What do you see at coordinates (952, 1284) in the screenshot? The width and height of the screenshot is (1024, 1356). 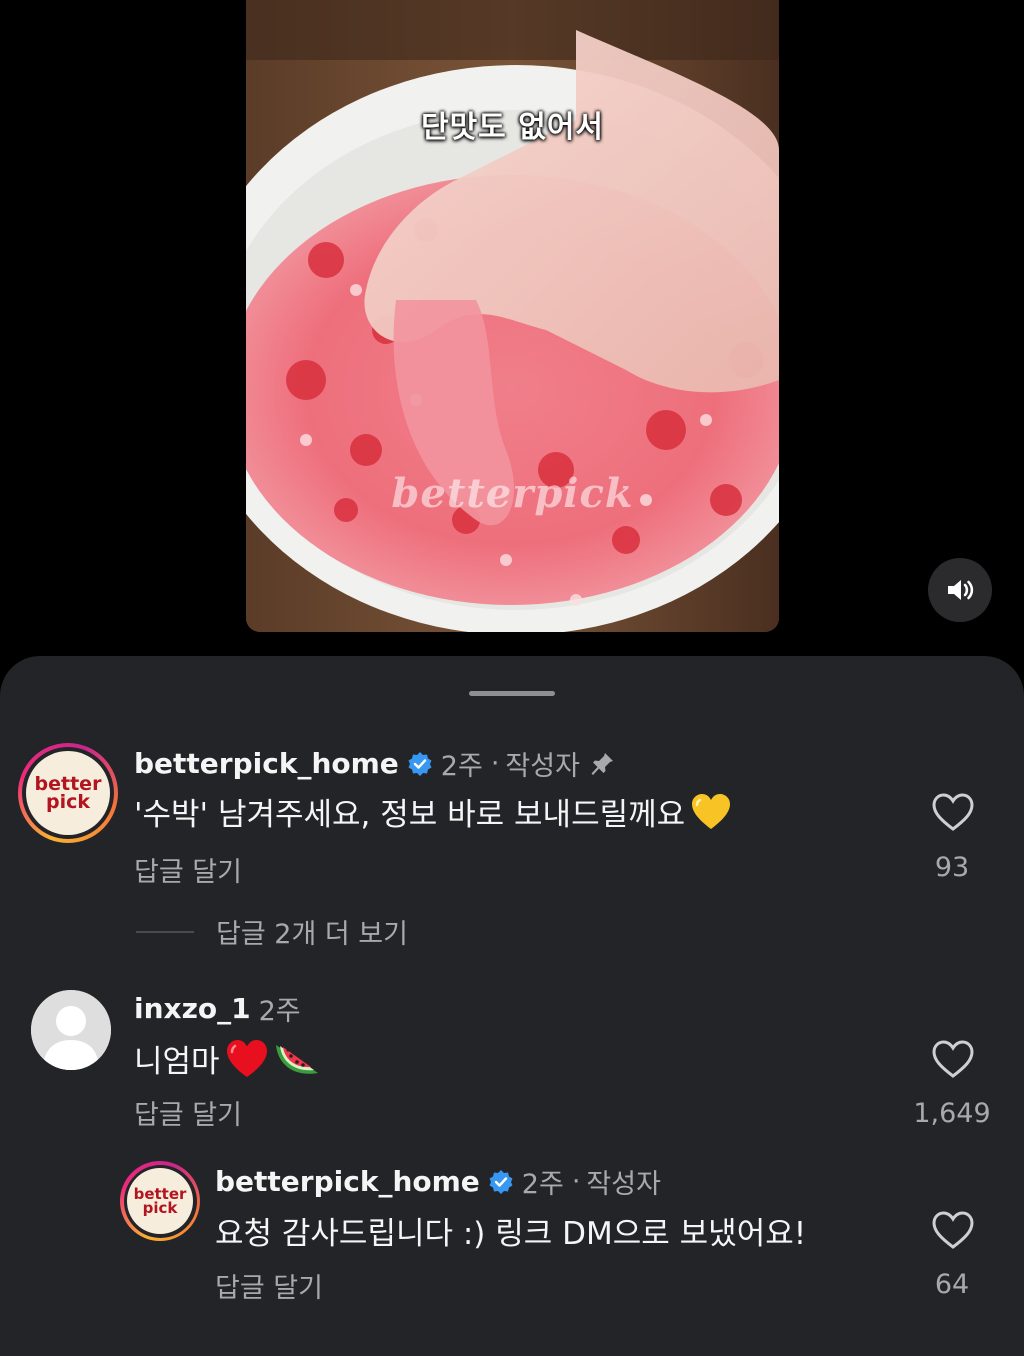 I see `like-count: 64` at bounding box center [952, 1284].